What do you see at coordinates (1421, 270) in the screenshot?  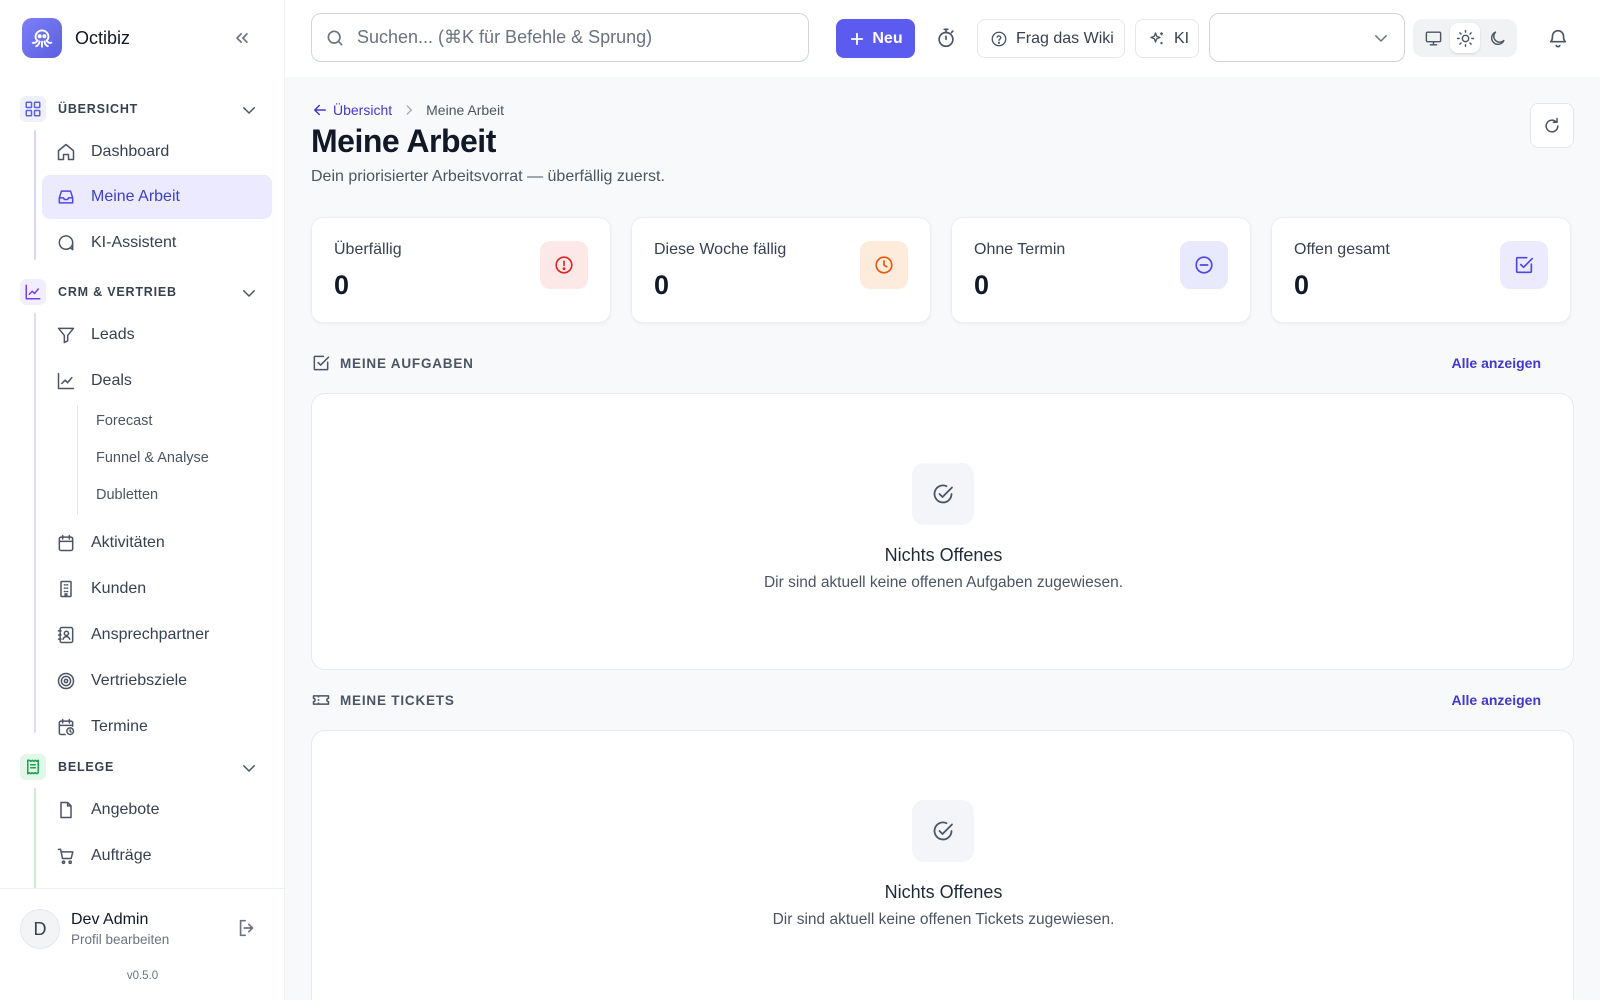 I see `stat-card-open-total: Offen gesamt 0` at bounding box center [1421, 270].